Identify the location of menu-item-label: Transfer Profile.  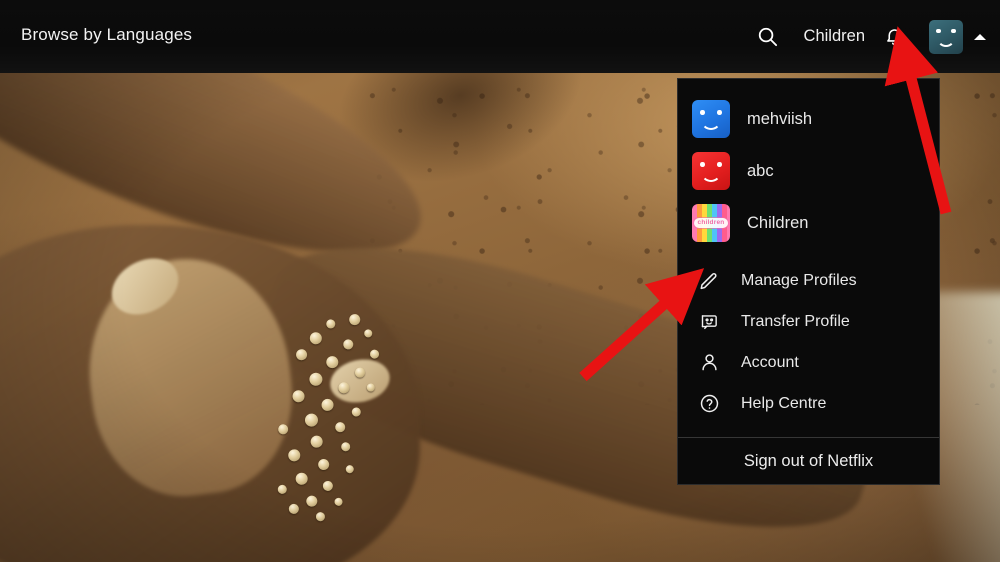
(795, 321).